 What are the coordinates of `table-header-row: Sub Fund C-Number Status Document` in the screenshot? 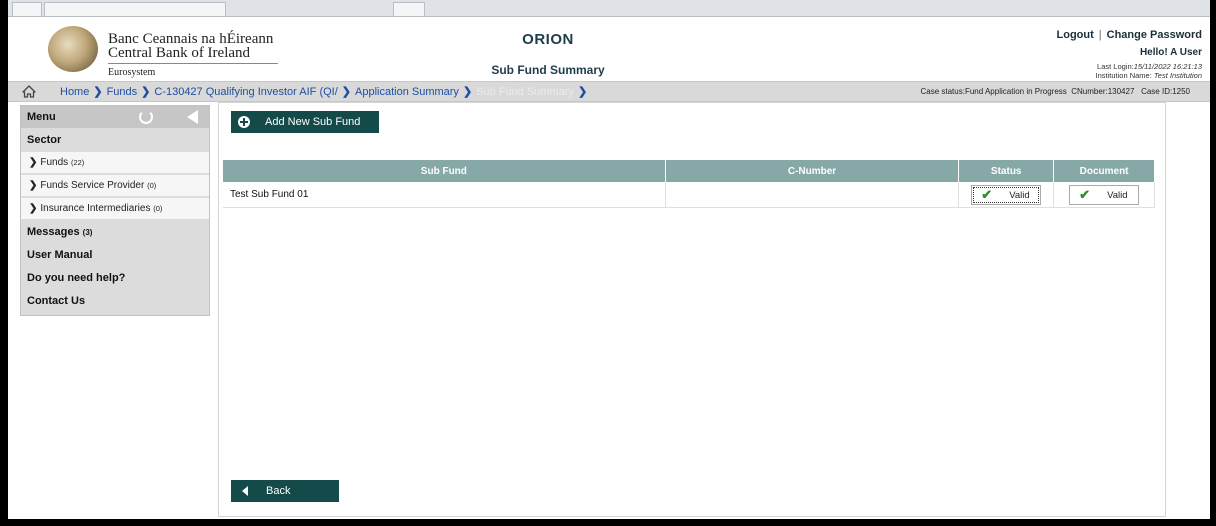 It's located at (689, 171).